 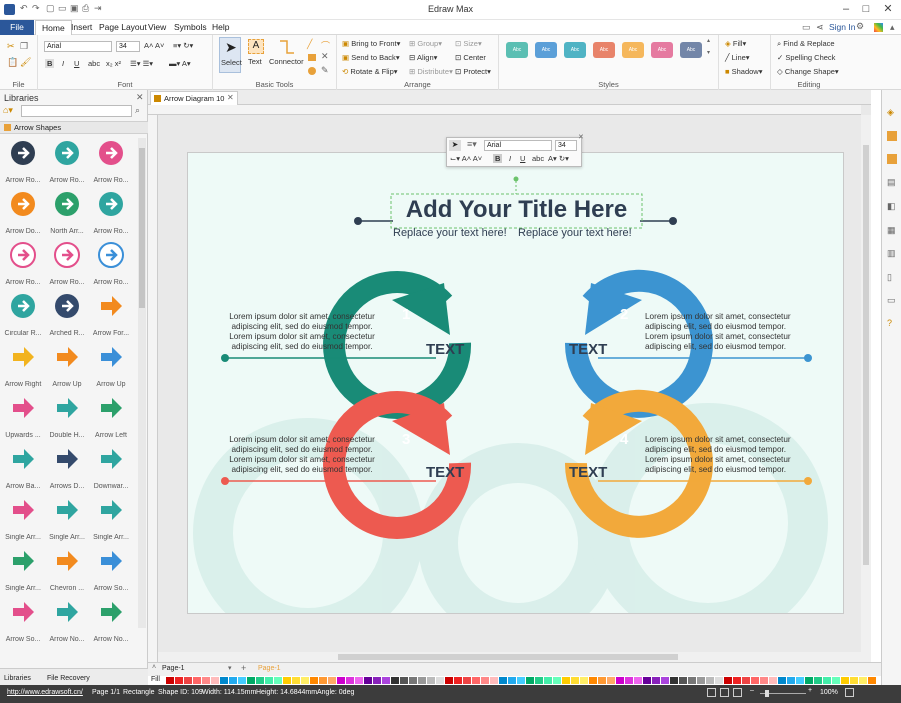 I want to click on zoom-out-icon: –, so click(x=752, y=690).